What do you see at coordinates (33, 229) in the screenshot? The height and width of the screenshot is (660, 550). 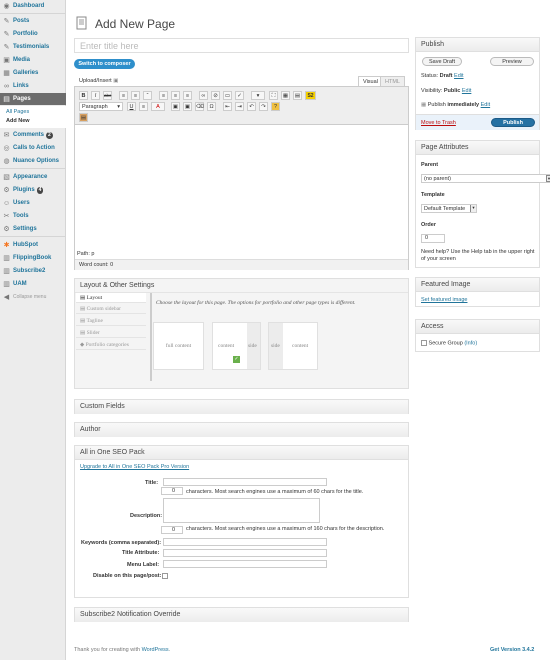 I see `nav-settings: ⚙ Settings` at bounding box center [33, 229].